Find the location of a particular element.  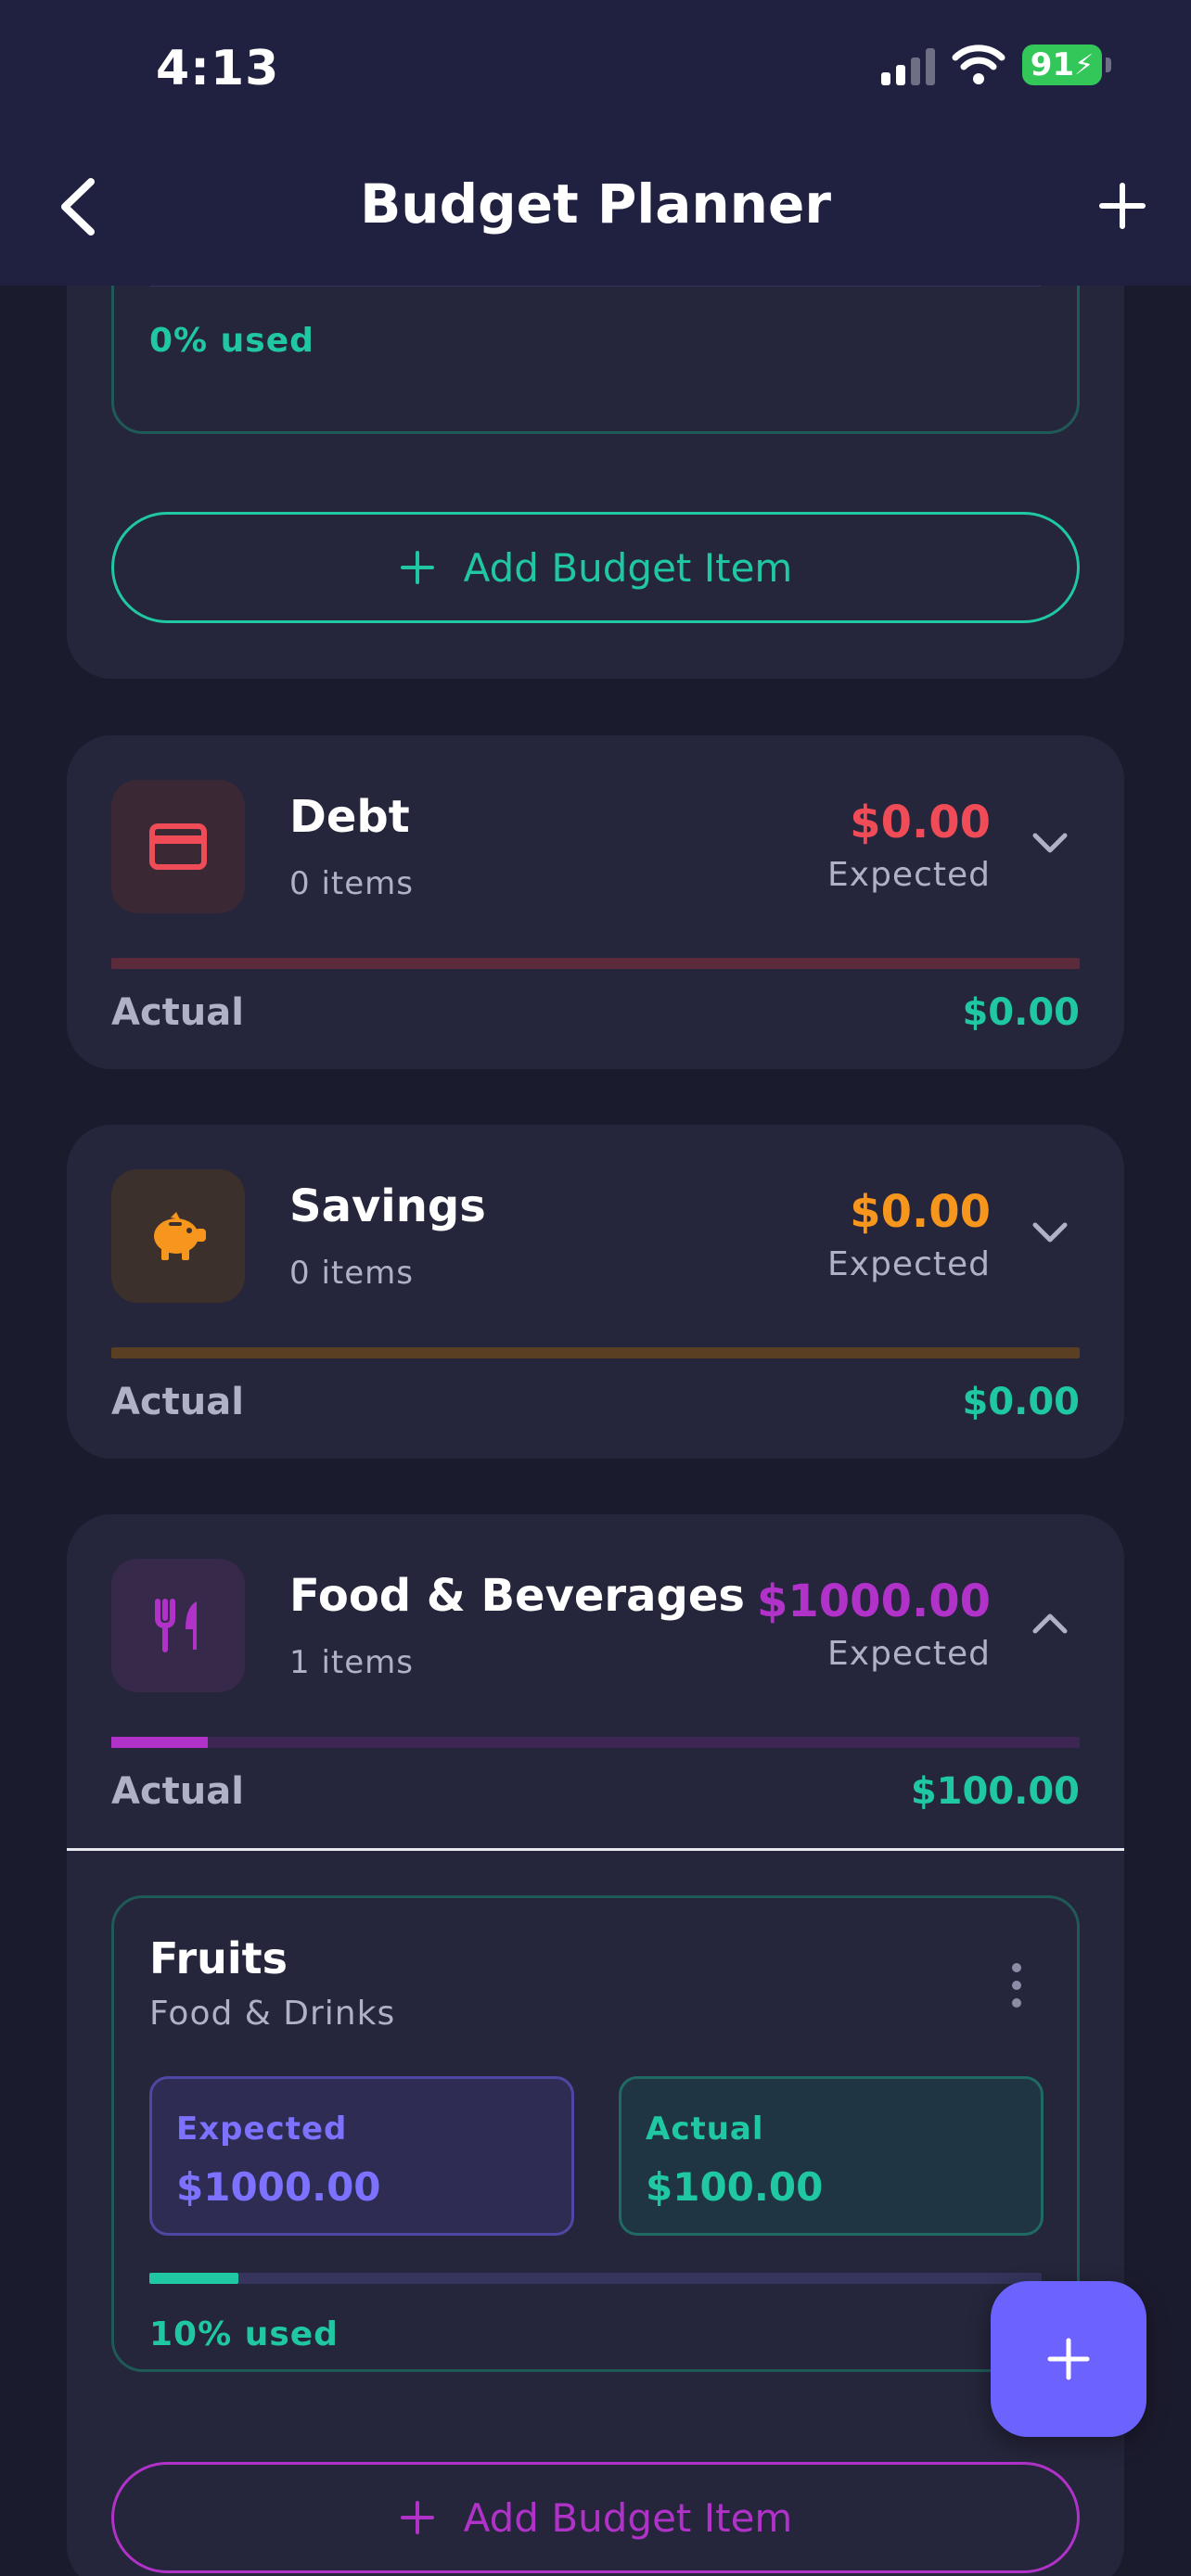

status-icons: 91 ⚡ is located at coordinates (996, 65).